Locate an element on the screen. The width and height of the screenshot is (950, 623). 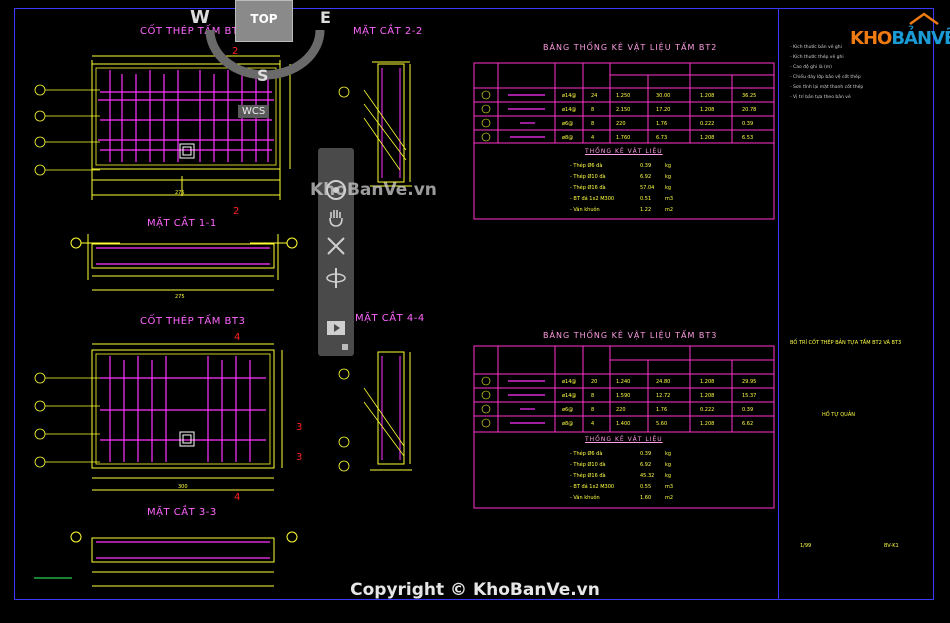
wcs-button: WCS is located at coordinates (254, 111).